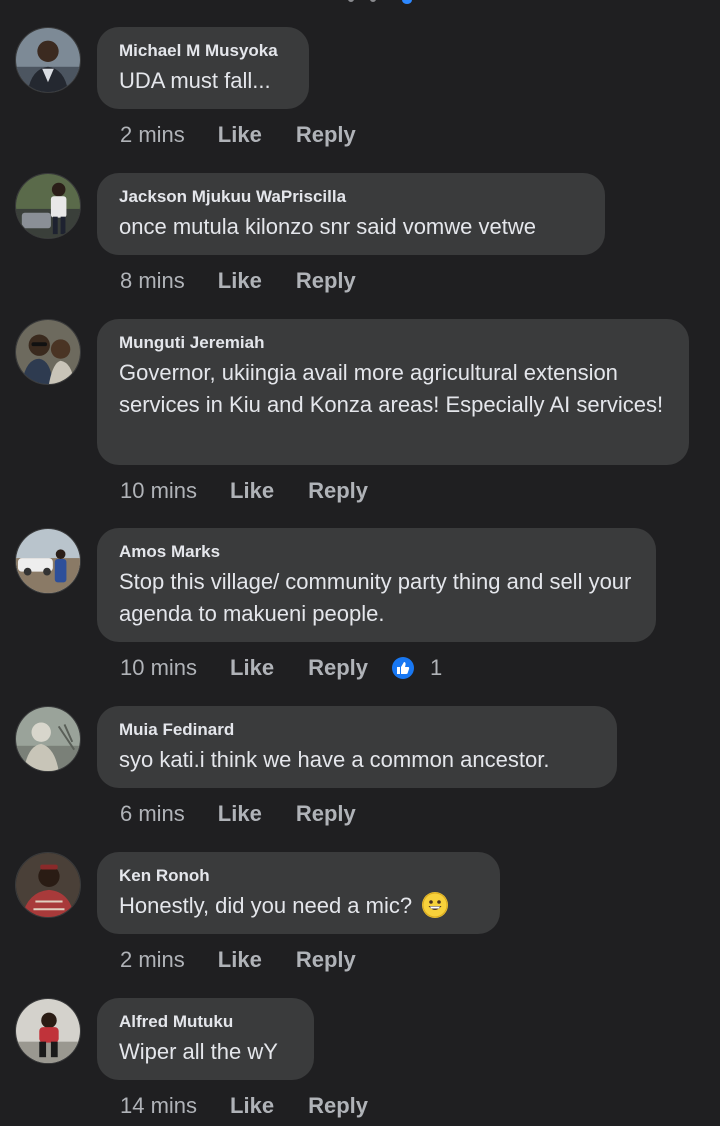 The height and width of the screenshot is (1126, 720). Describe the element at coordinates (198, 1051) in the screenshot. I see `comment-text: Wiper all the wY` at that location.